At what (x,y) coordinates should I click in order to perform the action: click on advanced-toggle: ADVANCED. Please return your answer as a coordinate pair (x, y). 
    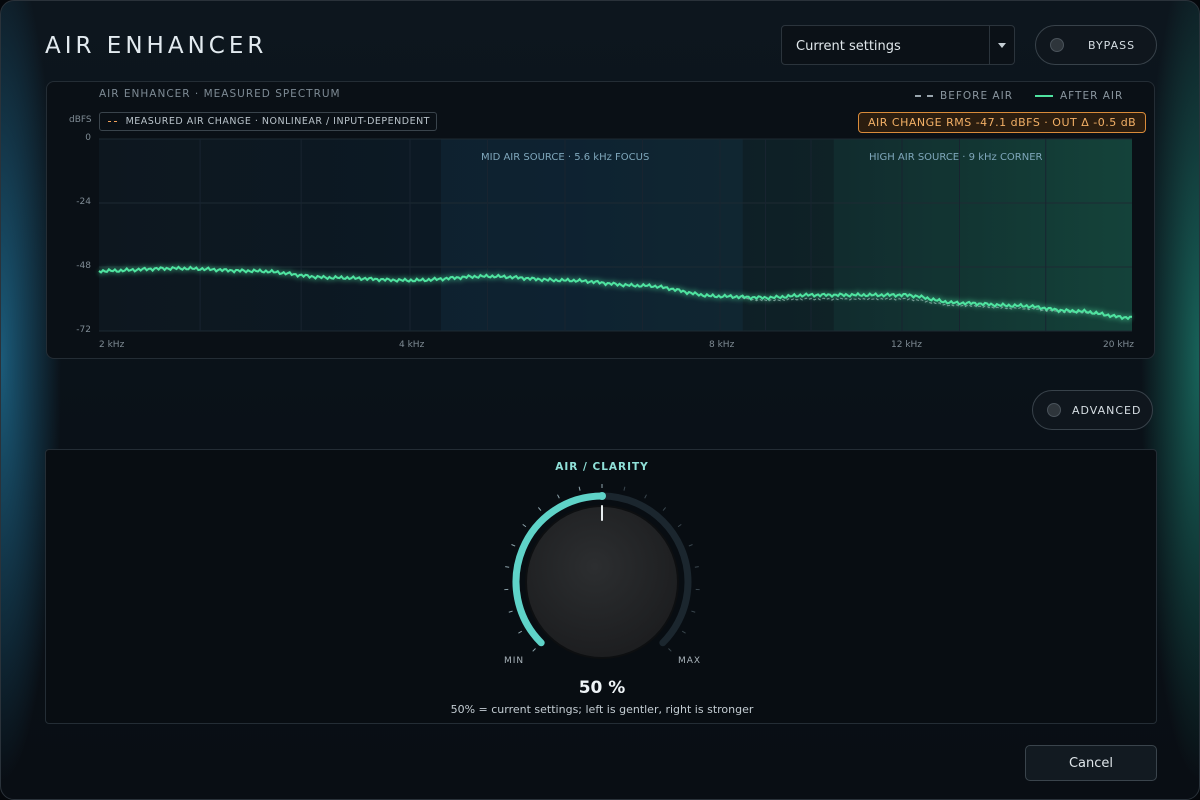
    Looking at the image, I should click on (1092, 410).